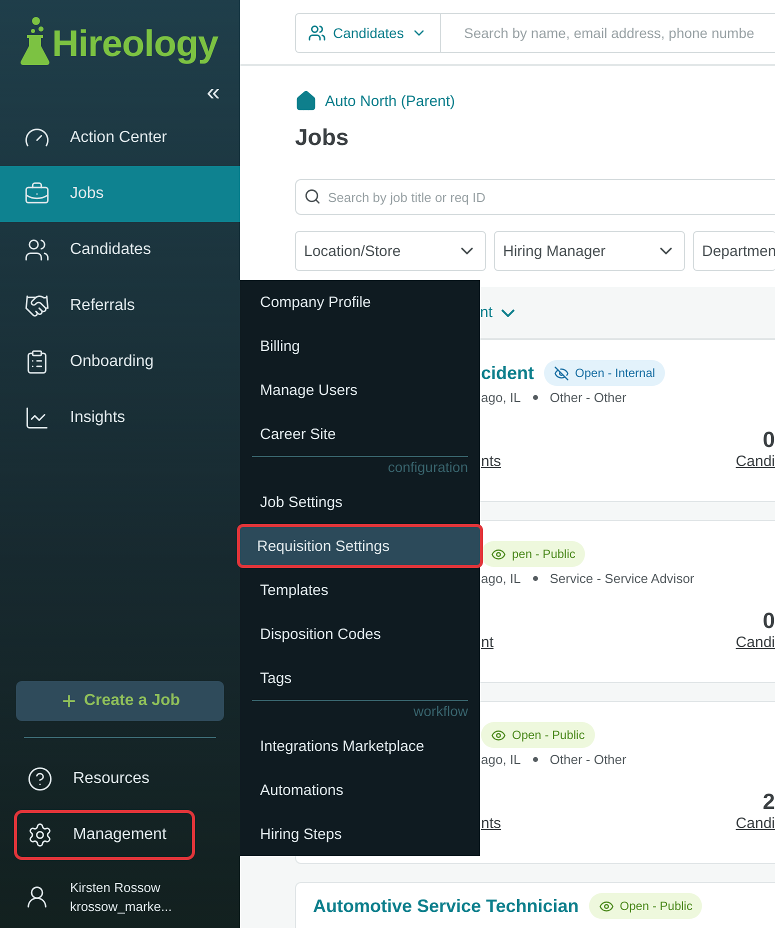 This screenshot has height=928, width=775. I want to click on nav-item: Referrals, so click(120, 306).